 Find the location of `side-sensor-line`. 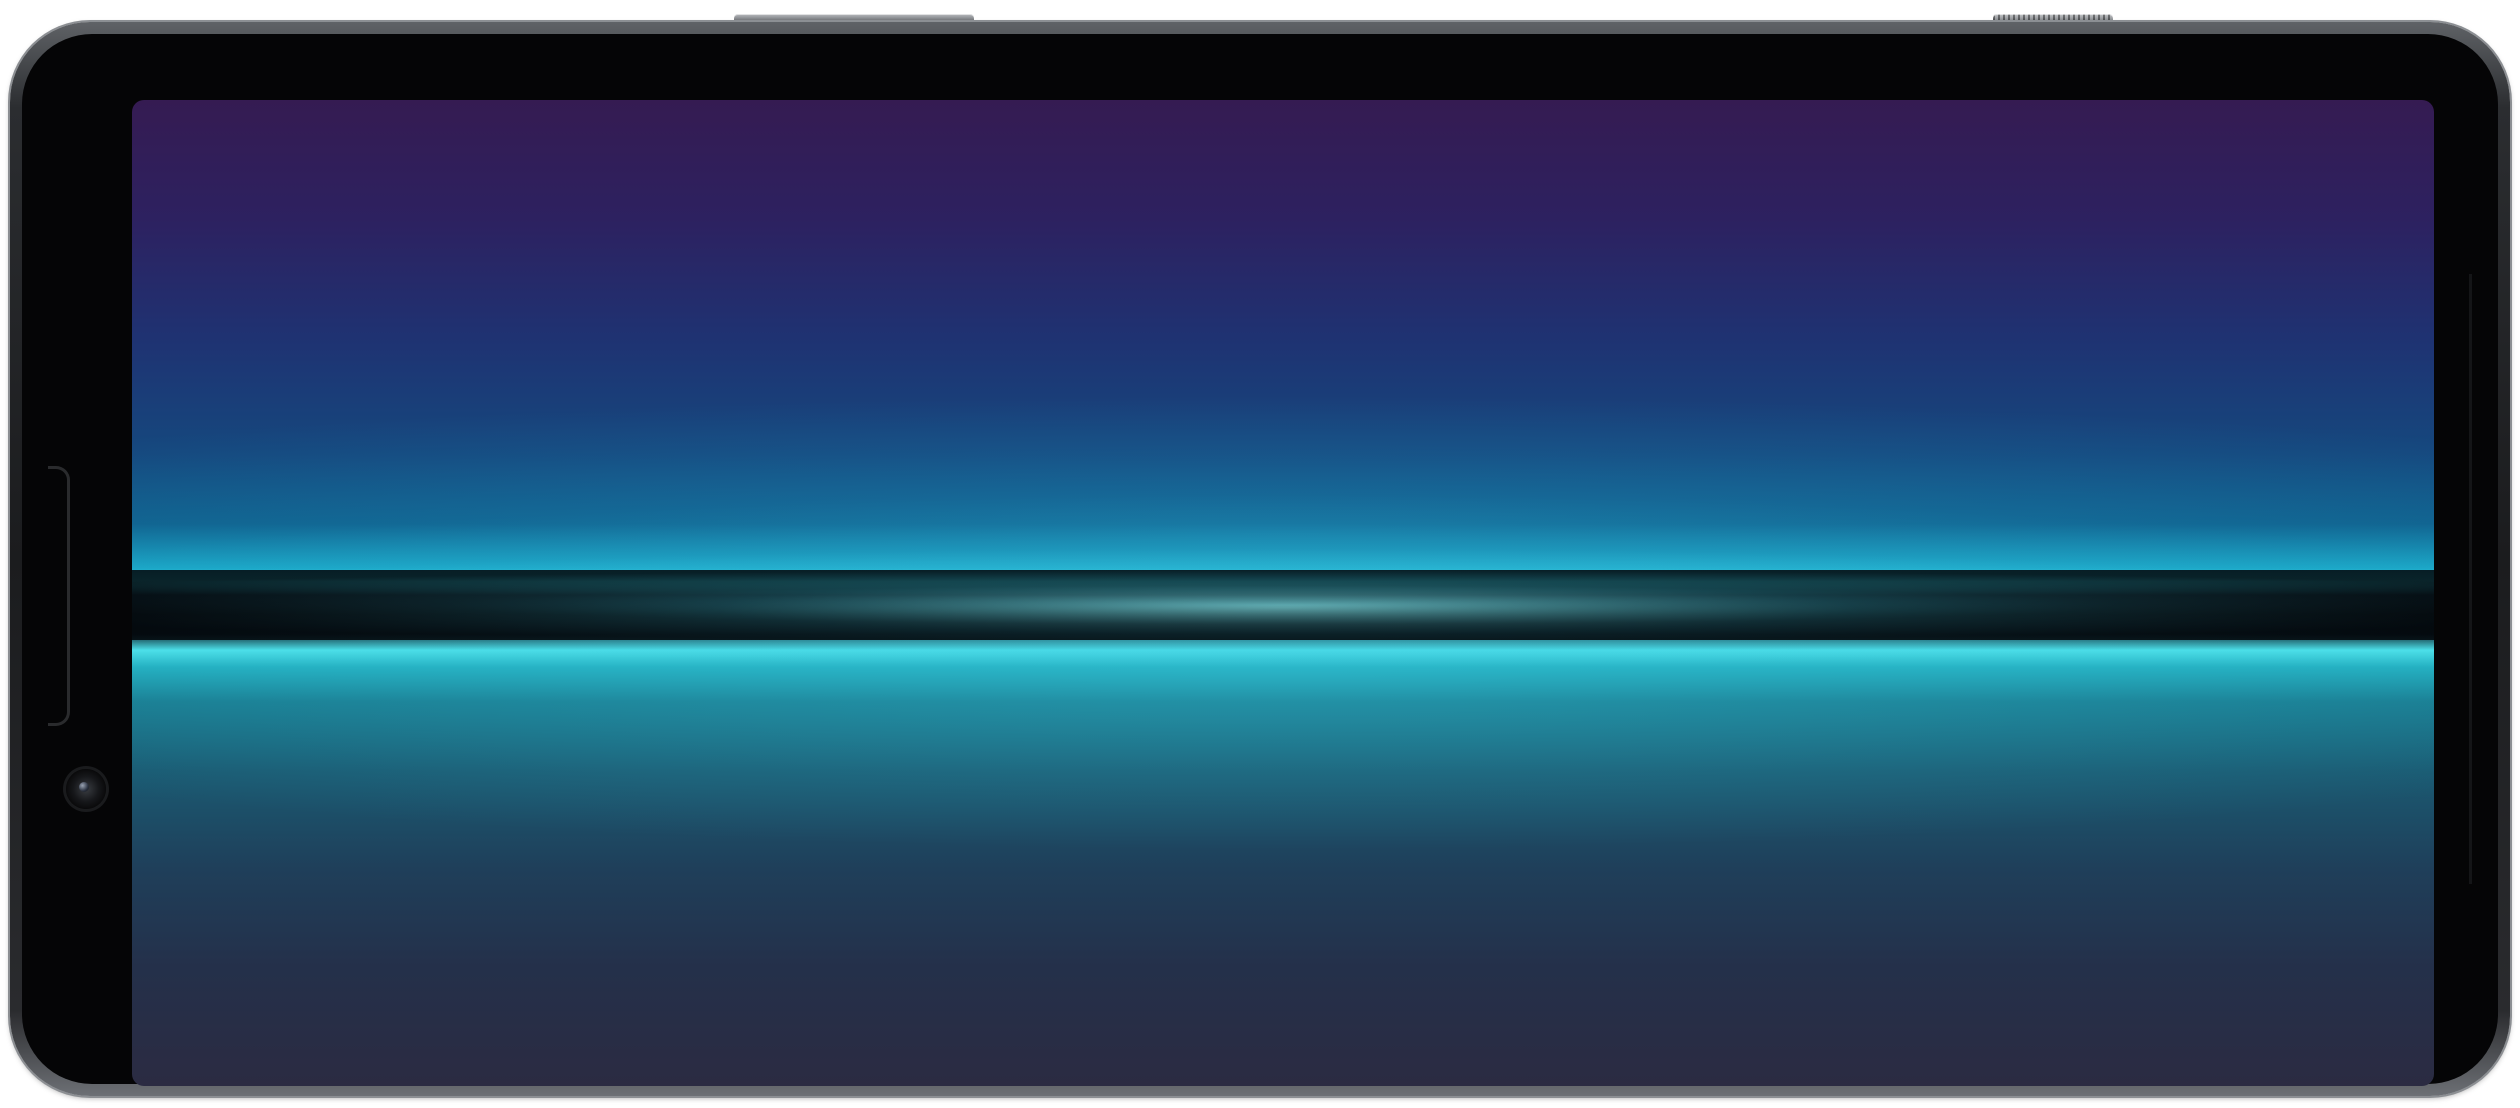

side-sensor-line is located at coordinates (2470, 579).